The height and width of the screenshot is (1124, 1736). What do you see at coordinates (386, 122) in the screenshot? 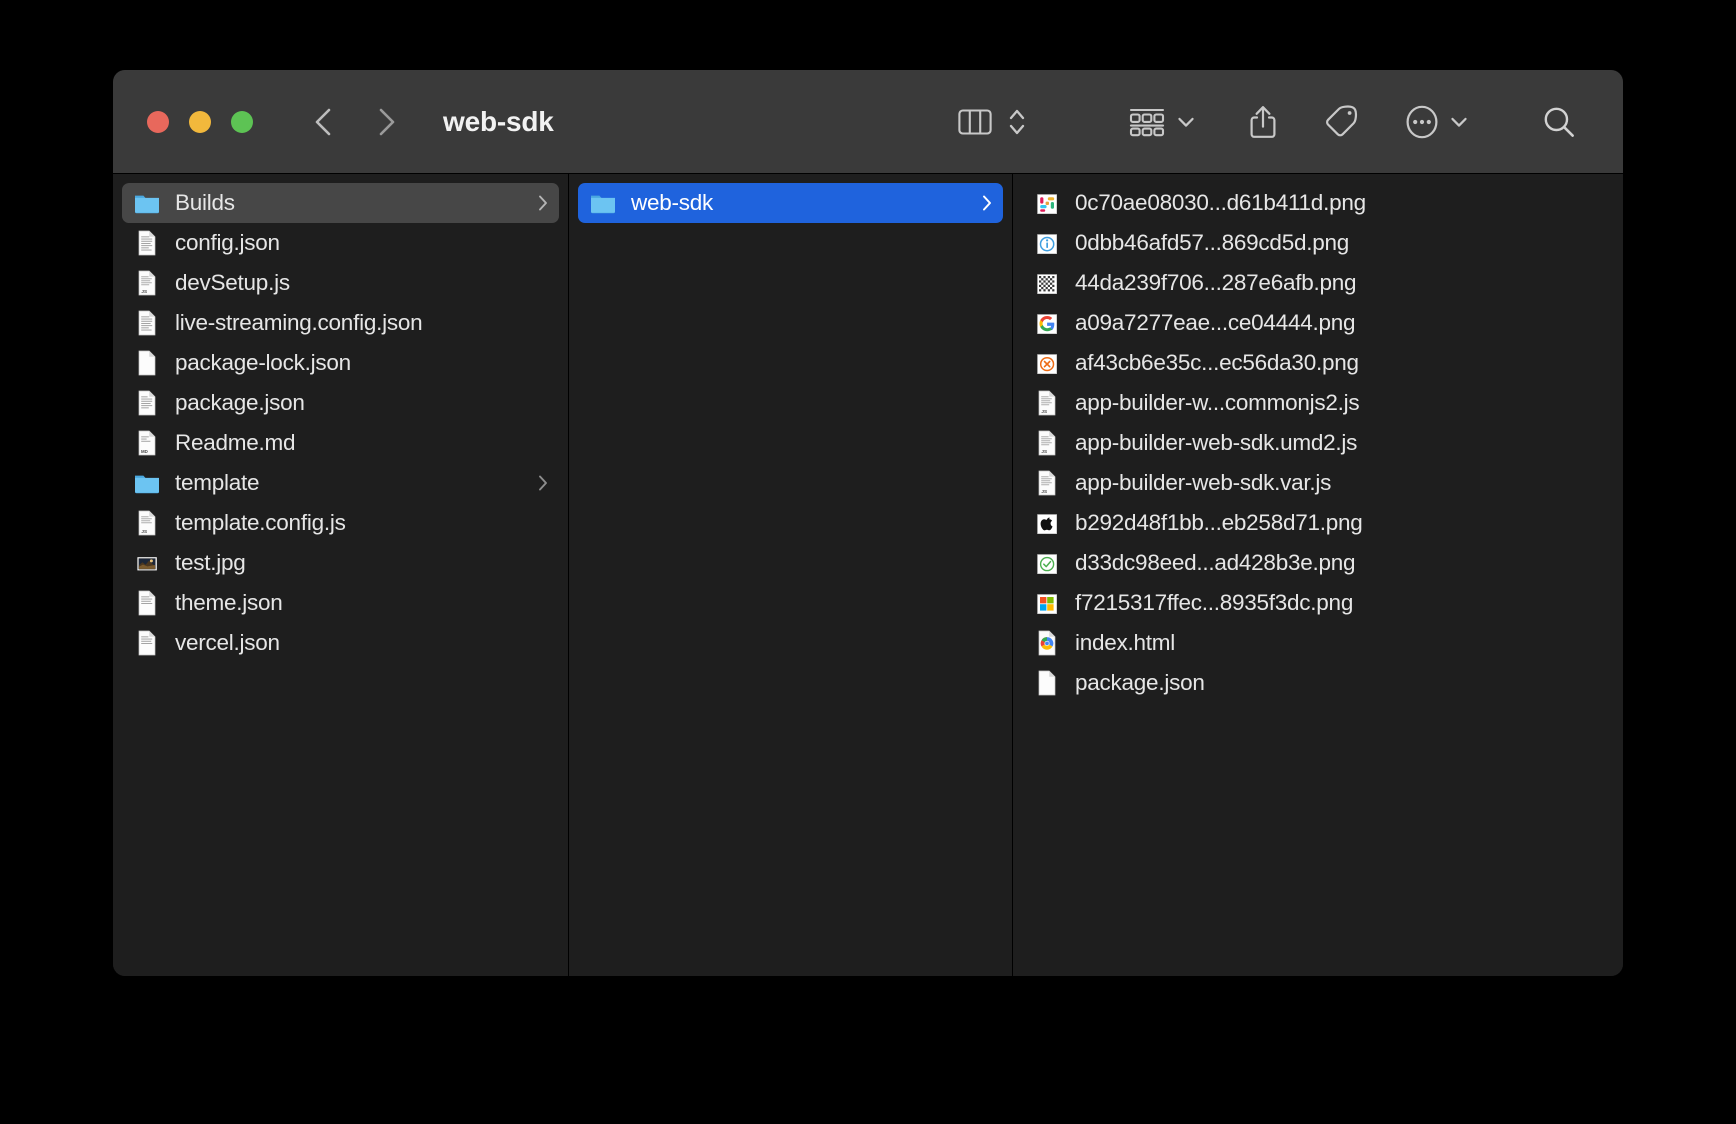
I see `forward-button` at bounding box center [386, 122].